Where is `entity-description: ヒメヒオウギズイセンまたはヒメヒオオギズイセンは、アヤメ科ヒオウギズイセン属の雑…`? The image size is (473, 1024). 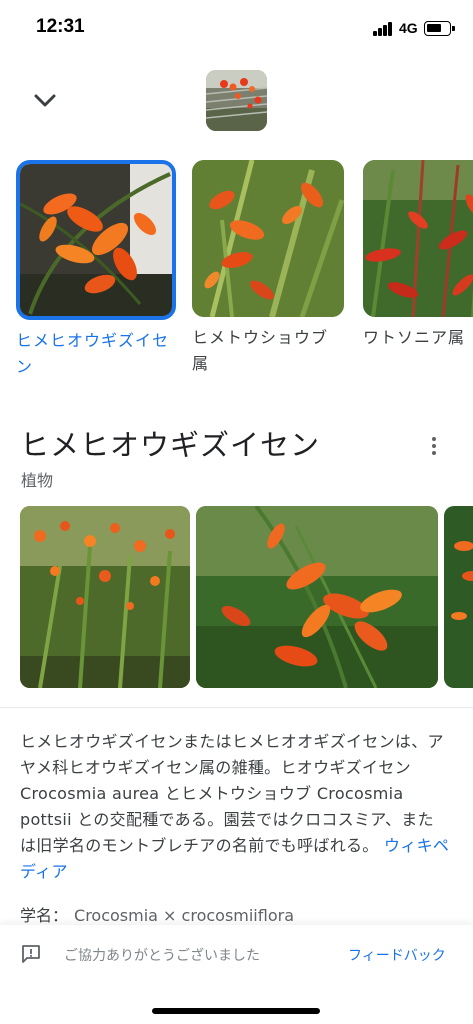 entity-description: ヒメヒオウギズイセンまたはヒメヒオオギズイセンは、アヤメ科ヒオウギズイセン属の雑… is located at coordinates (235, 807).